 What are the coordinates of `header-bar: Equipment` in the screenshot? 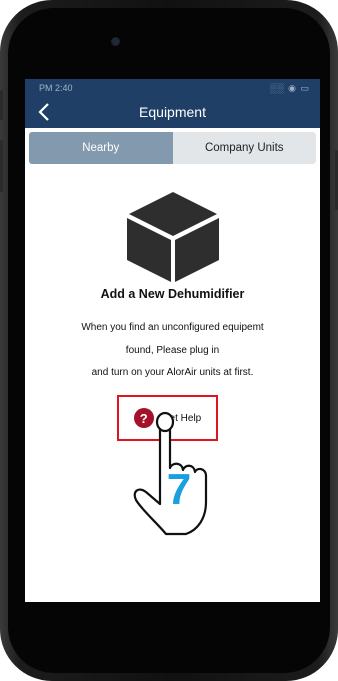 It's located at (172, 112).